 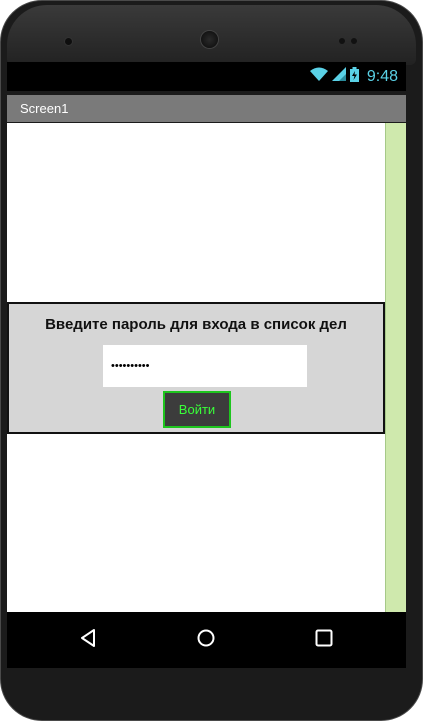 I want to click on front-camera, so click(x=68, y=41).